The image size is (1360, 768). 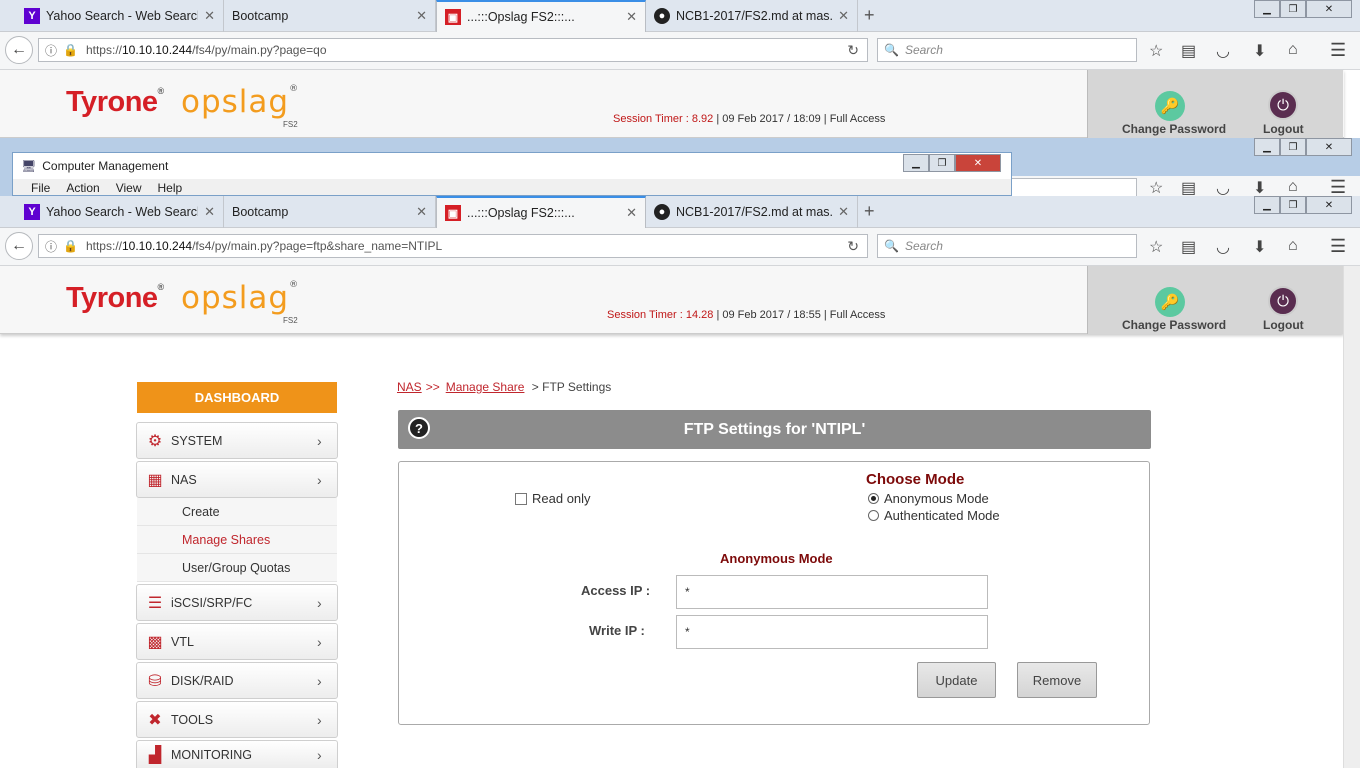 What do you see at coordinates (752, 212) in the screenshot?
I see `tab-github: ● NCB1-2017/FS2.md at mas... ✕` at bounding box center [752, 212].